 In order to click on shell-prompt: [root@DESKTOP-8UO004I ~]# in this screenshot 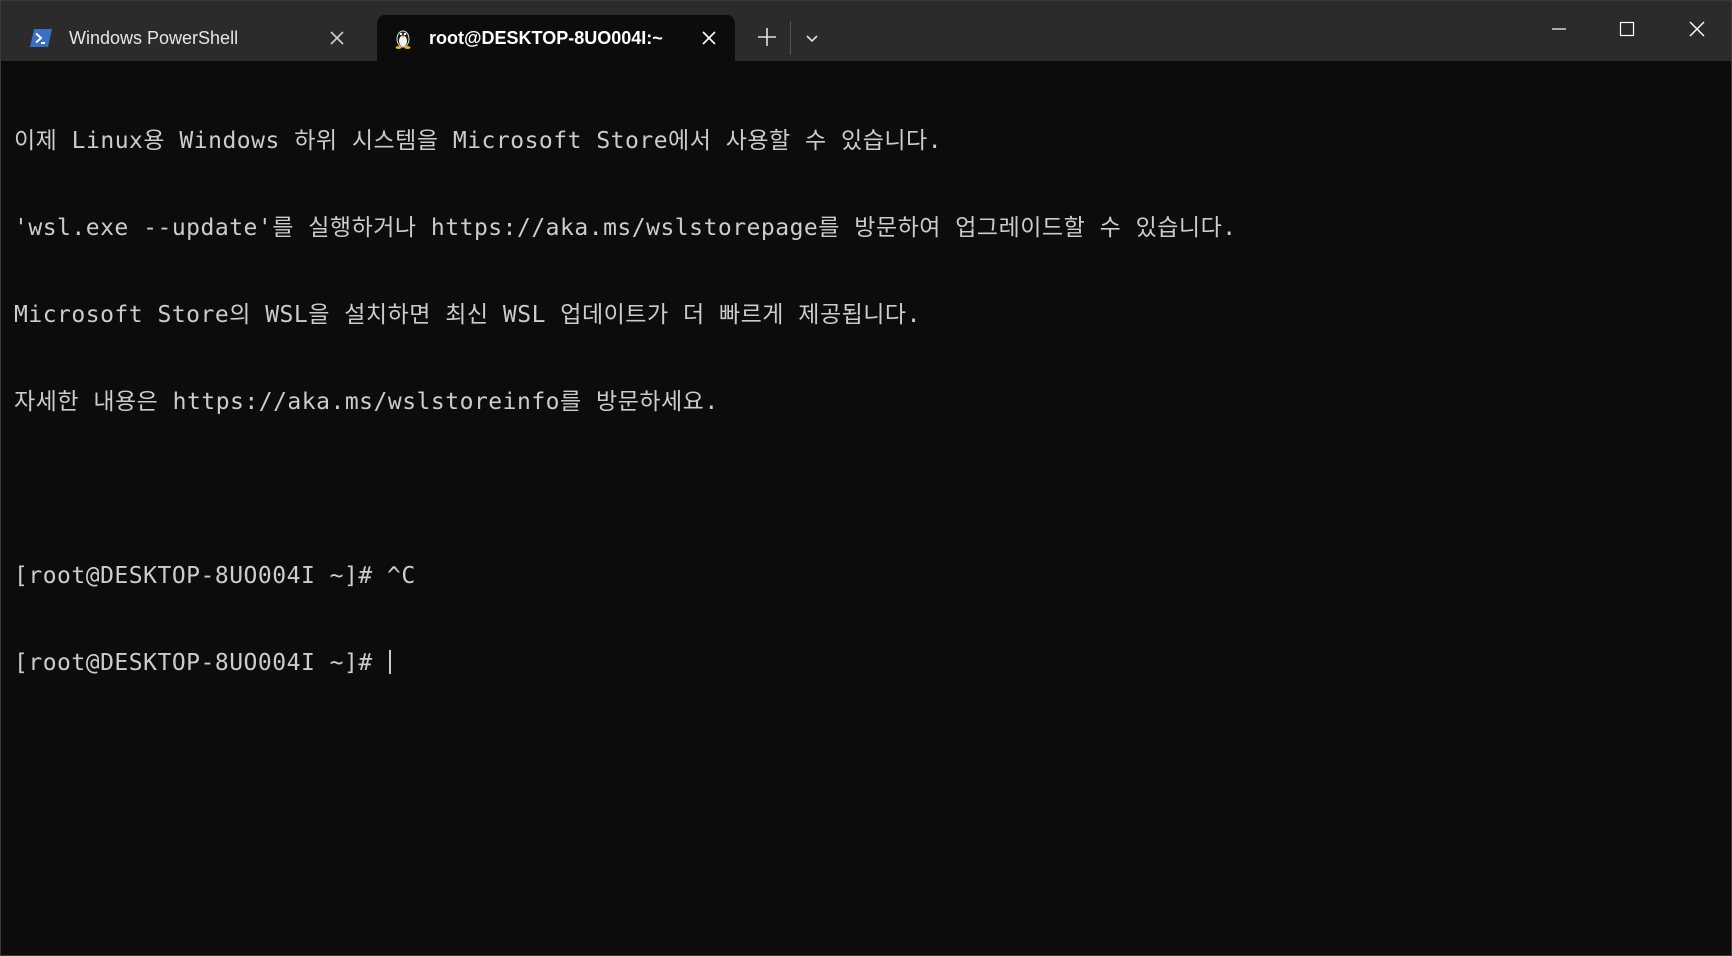, I will do `click(201, 663)`.